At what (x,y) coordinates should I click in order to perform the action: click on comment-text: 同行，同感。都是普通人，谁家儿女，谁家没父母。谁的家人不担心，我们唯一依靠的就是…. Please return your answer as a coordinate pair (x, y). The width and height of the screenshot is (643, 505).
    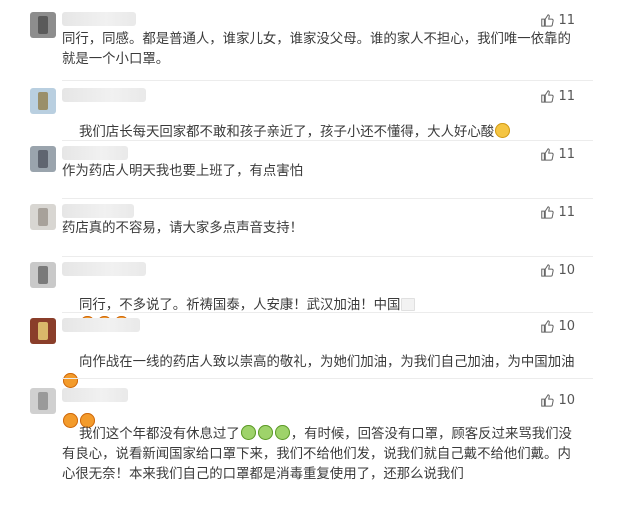
    Looking at the image, I should click on (316, 49).